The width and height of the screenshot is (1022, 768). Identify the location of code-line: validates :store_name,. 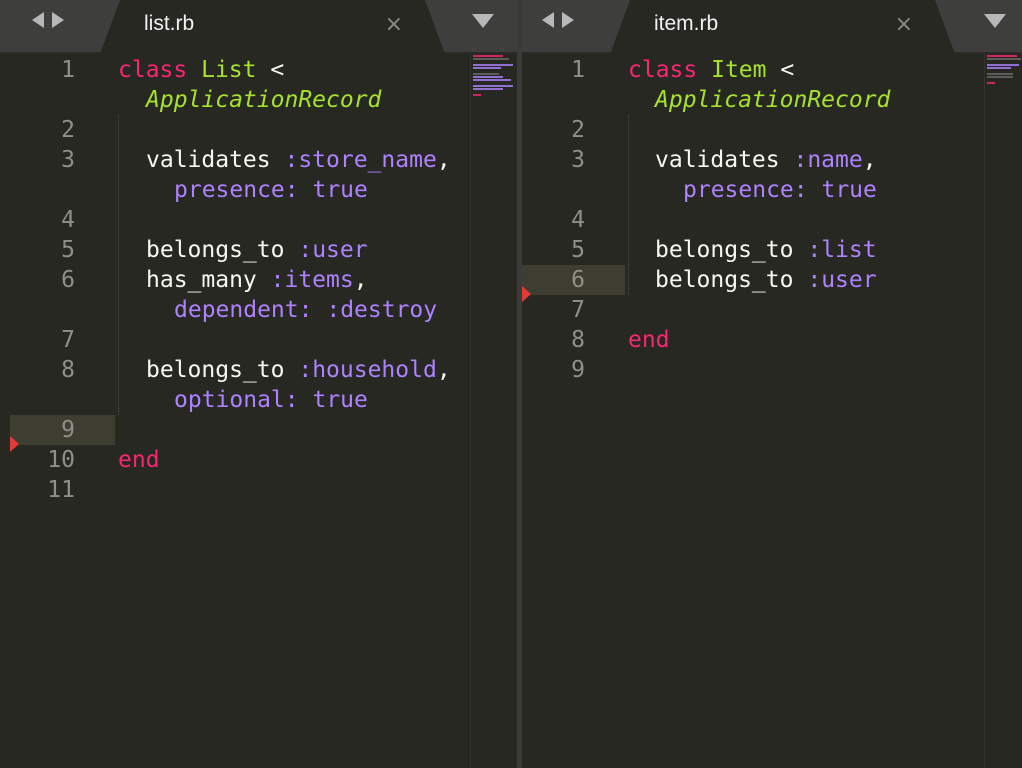
(298, 160).